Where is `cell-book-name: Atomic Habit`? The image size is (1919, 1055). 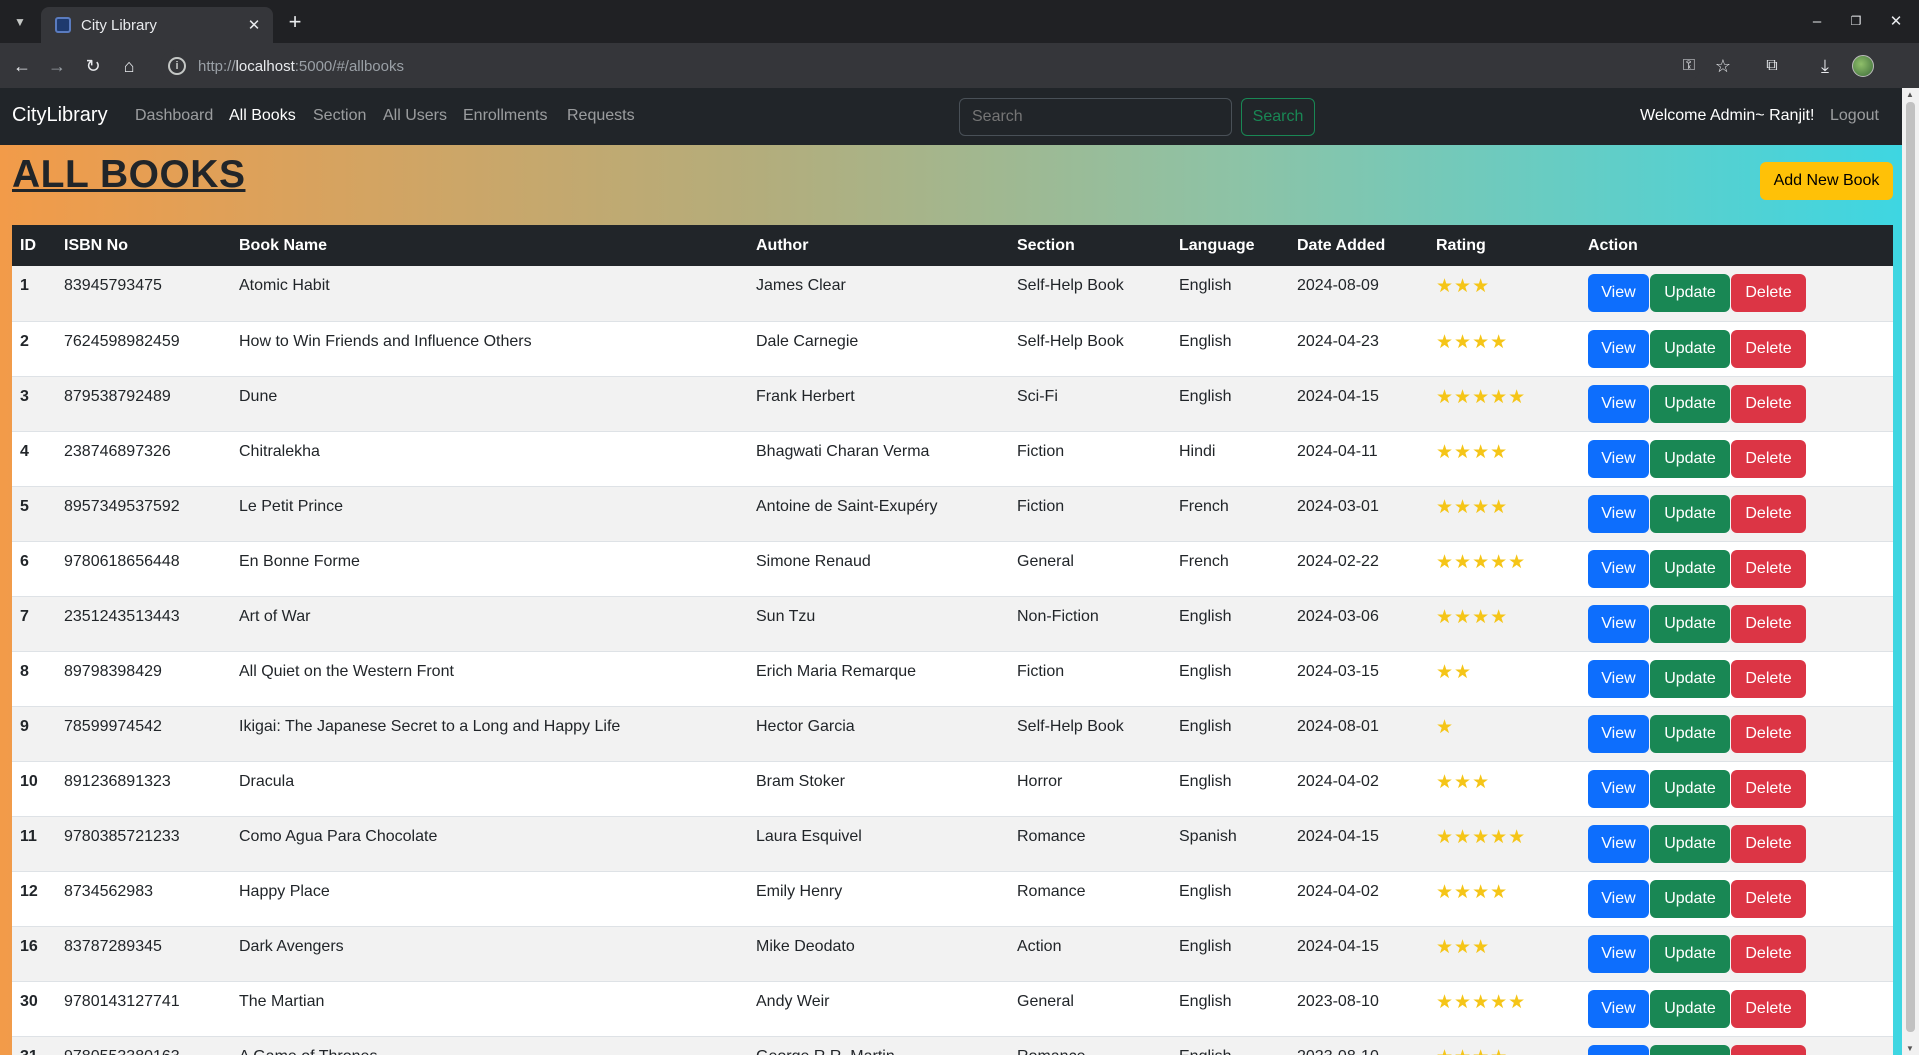
cell-book-name: Atomic Habit is located at coordinates (284, 285).